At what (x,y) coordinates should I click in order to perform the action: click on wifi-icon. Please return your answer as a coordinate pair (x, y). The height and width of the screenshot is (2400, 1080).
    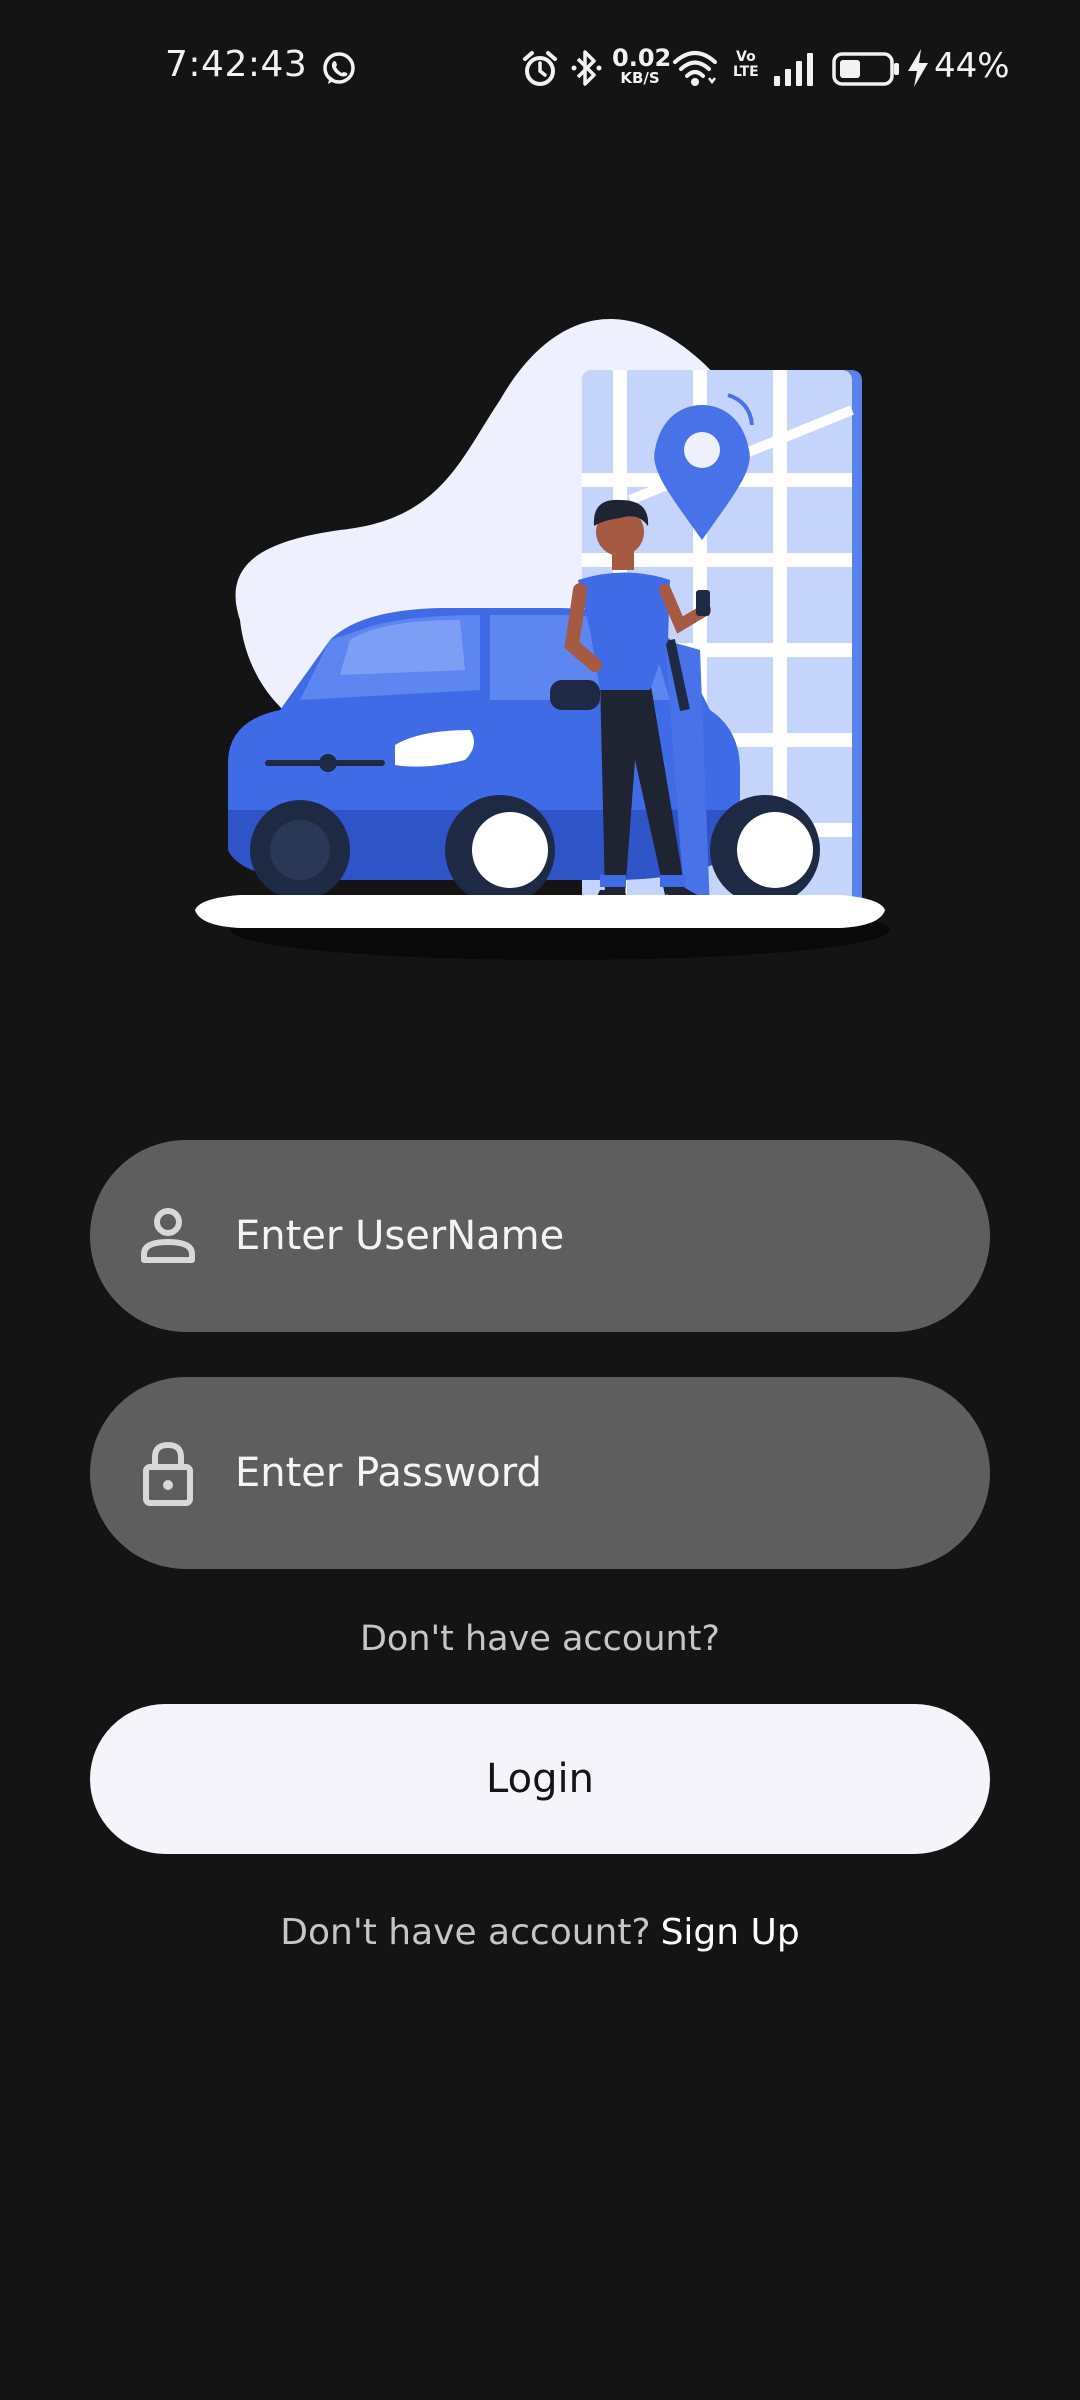
    Looking at the image, I should click on (695, 68).